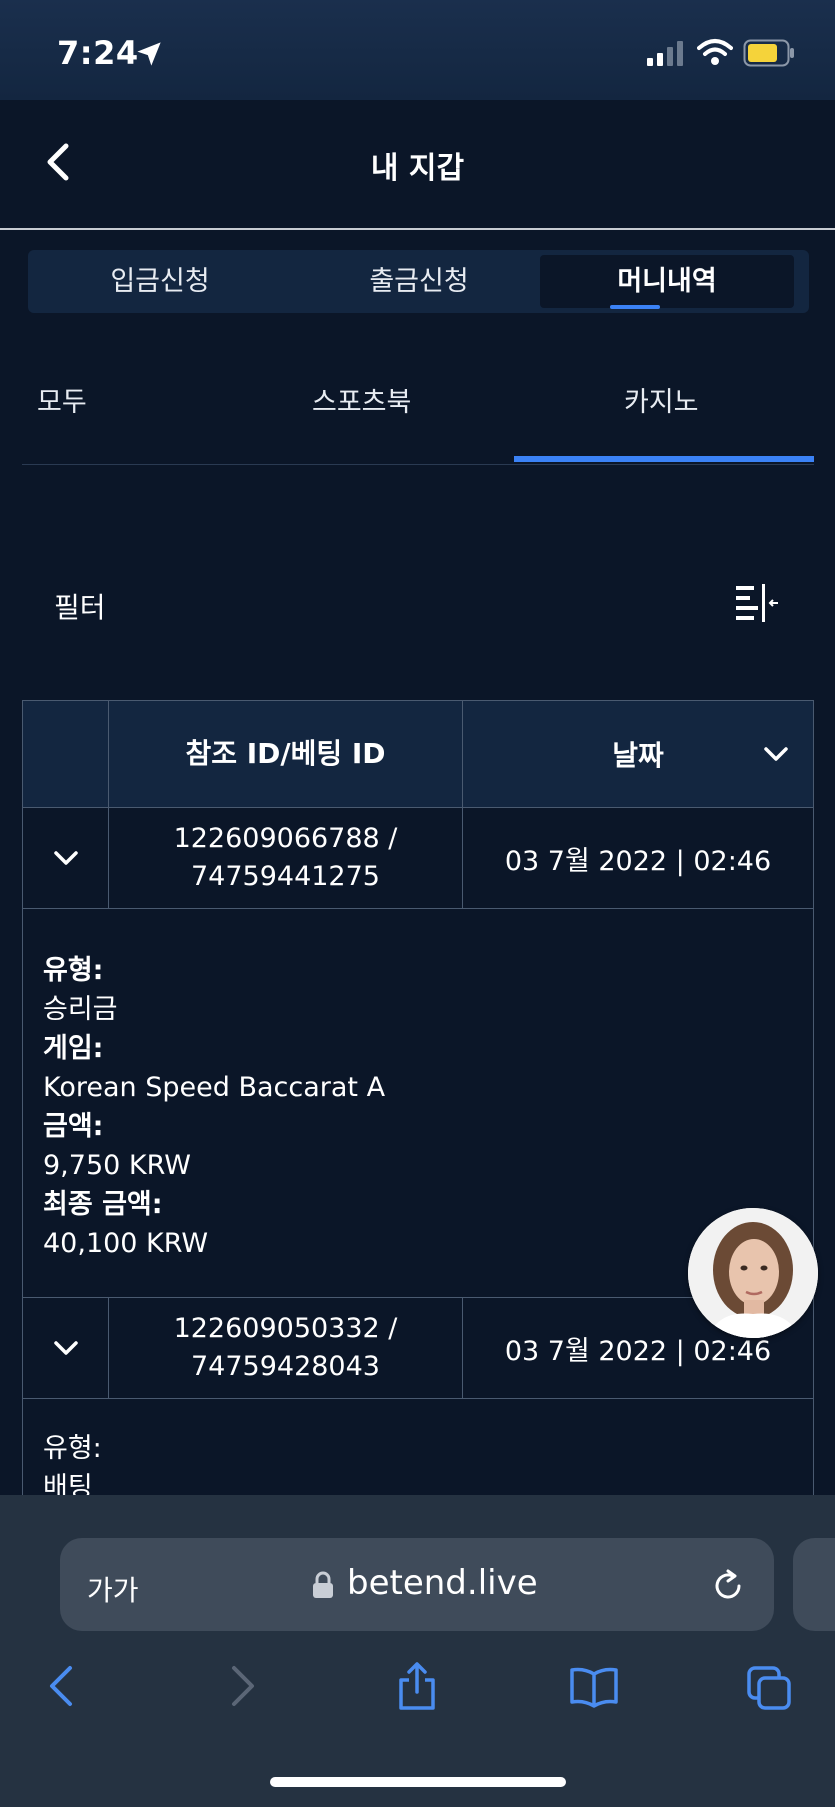 The height and width of the screenshot is (1807, 835). I want to click on ref-id: 122609066788 /, so click(285, 838).